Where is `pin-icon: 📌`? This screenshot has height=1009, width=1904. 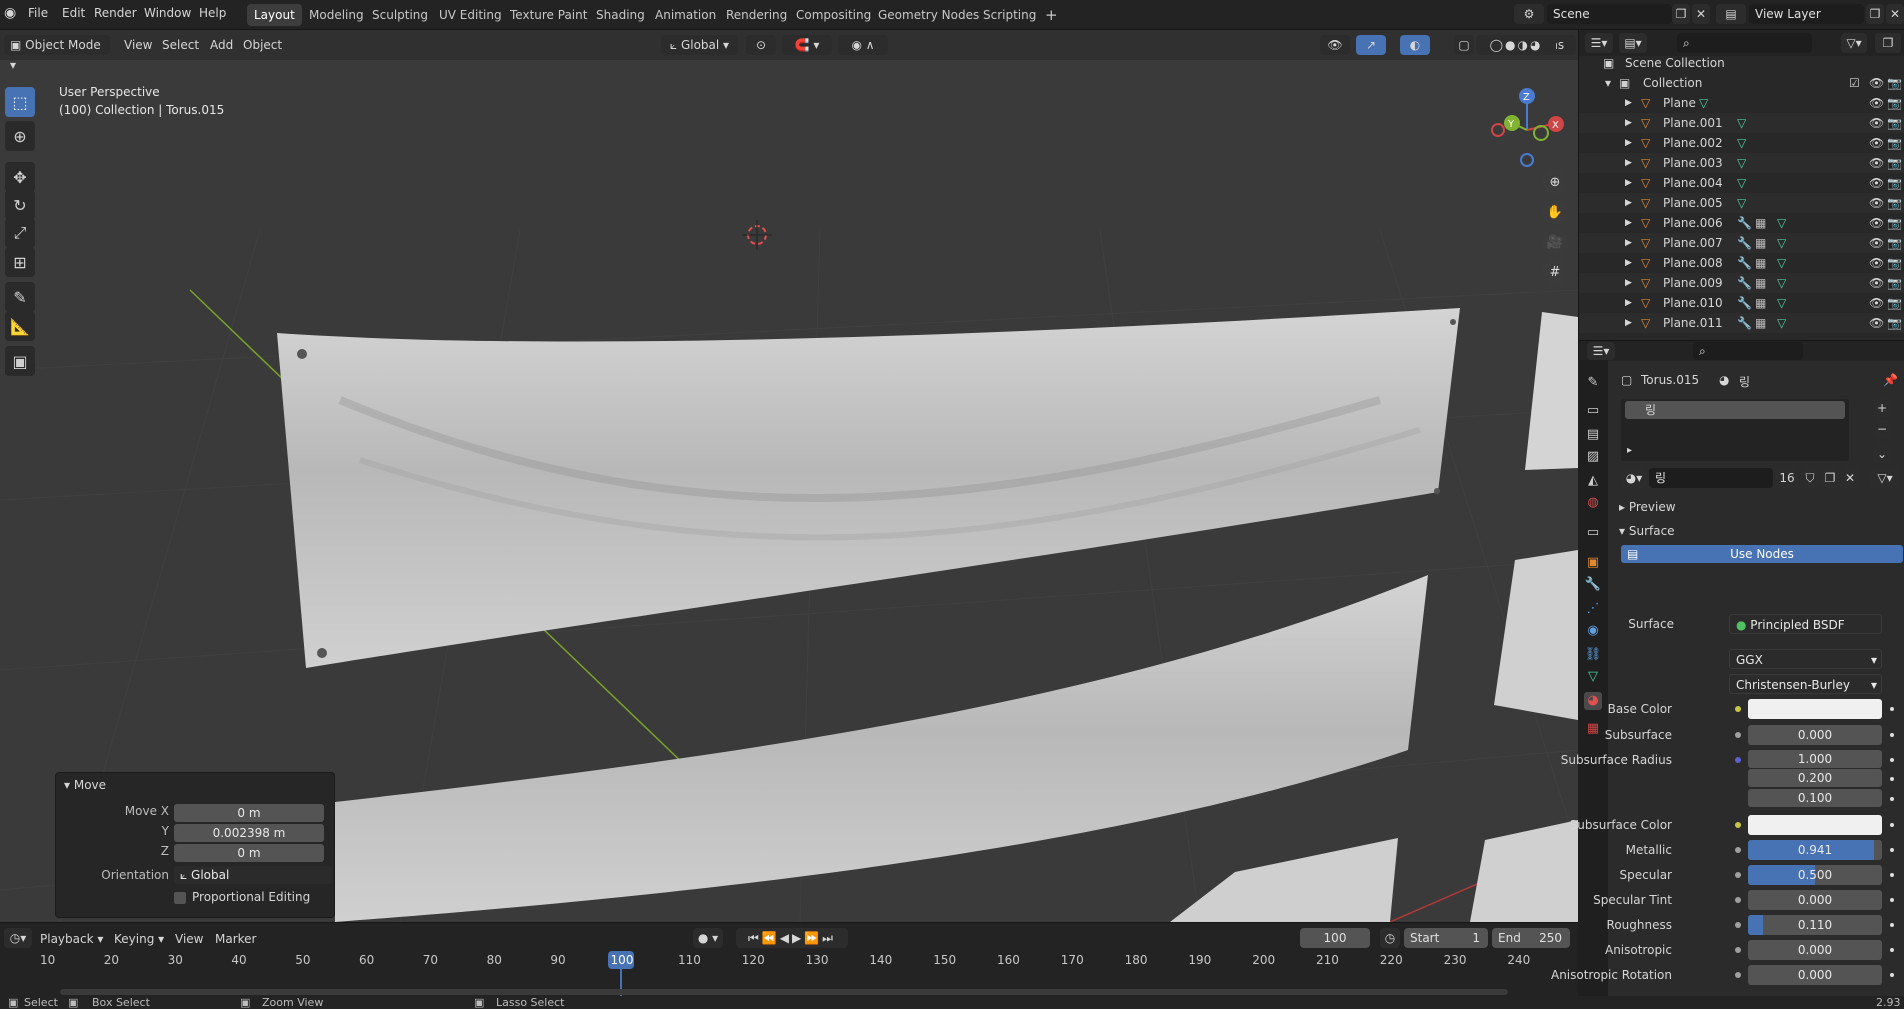 pin-icon: 📌 is located at coordinates (1890, 380).